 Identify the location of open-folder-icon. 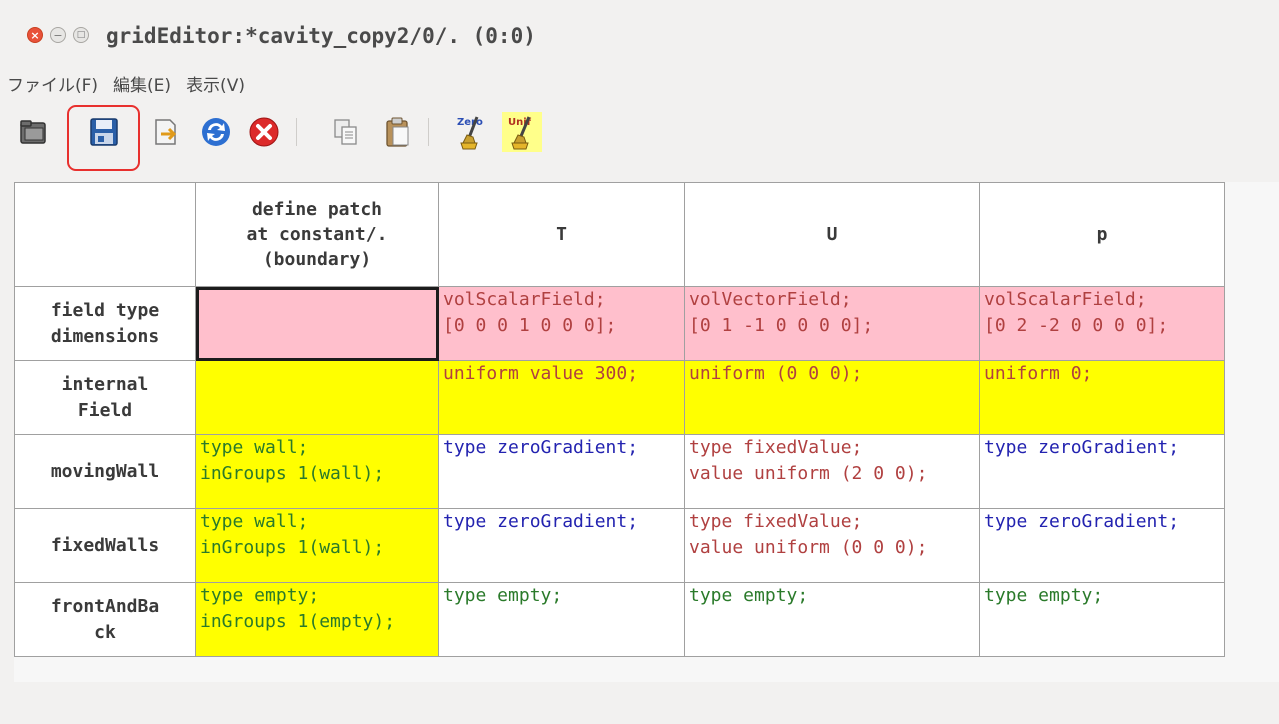
(33, 132).